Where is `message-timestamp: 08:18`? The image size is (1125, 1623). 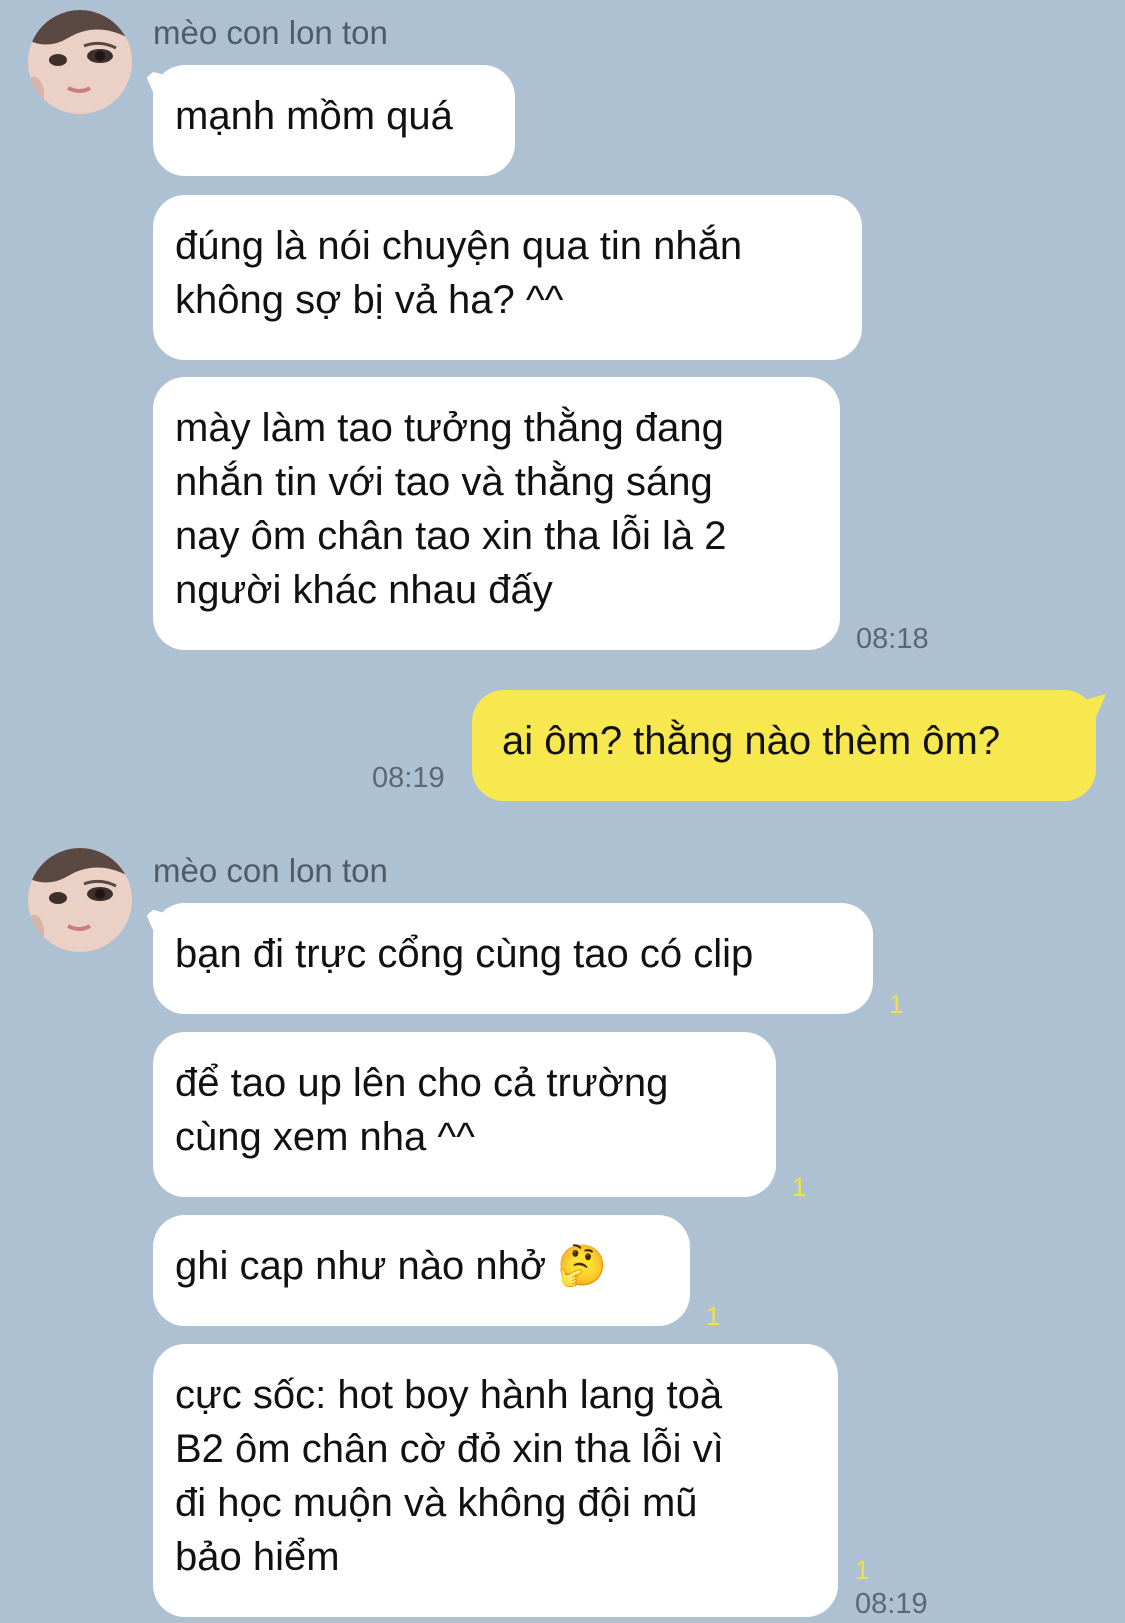 message-timestamp: 08:18 is located at coordinates (892, 639).